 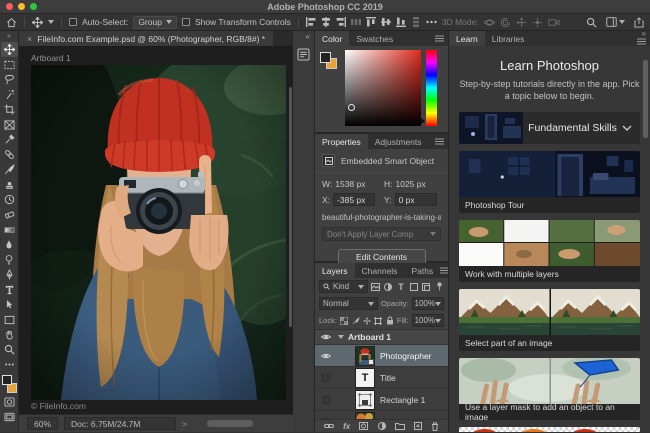 I want to click on lock-transparency-icon, so click(x=344, y=320).